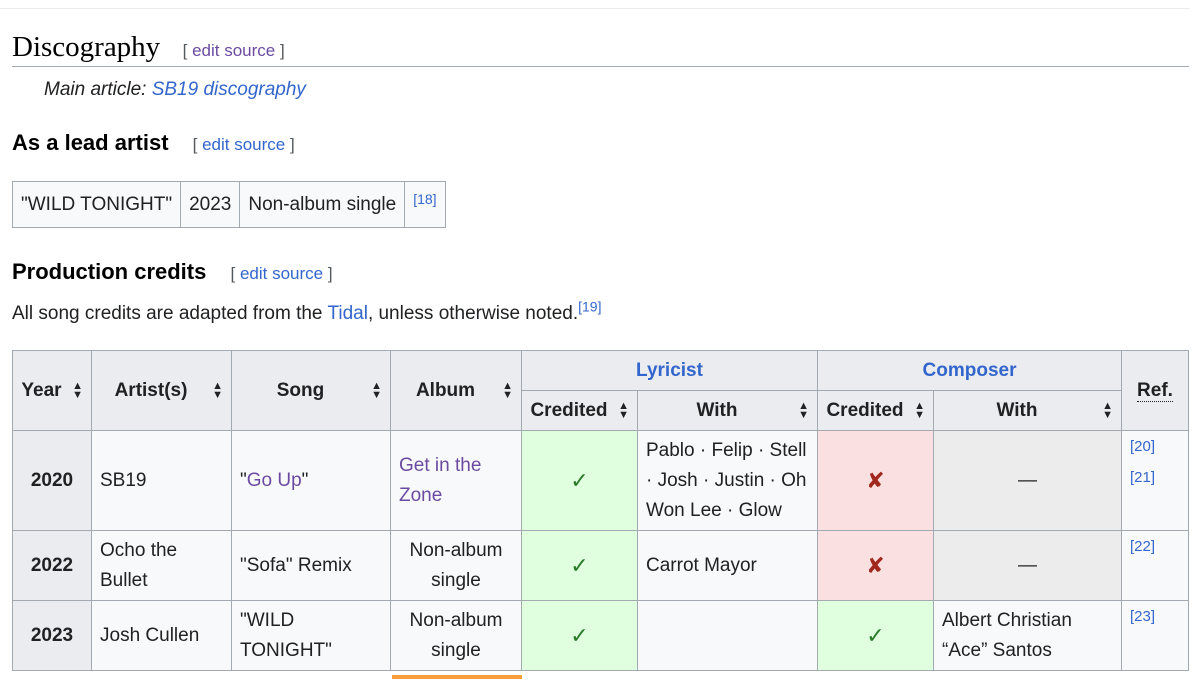  What do you see at coordinates (1142, 462) in the screenshot?
I see `reference-link: [20][21]` at bounding box center [1142, 462].